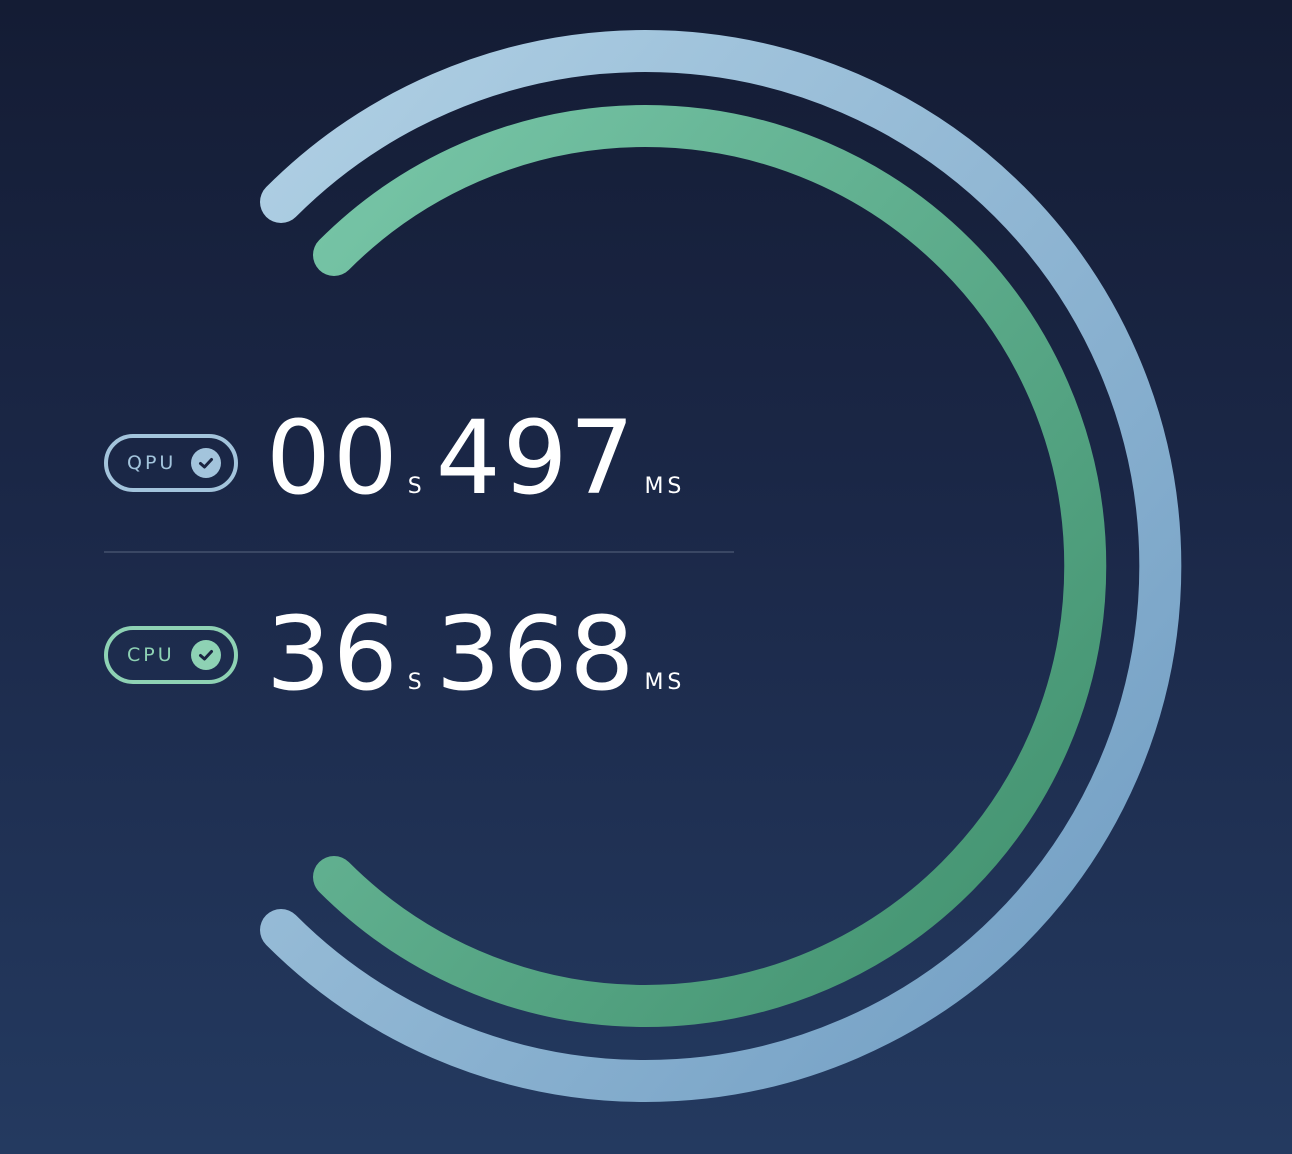 Image resolution: width=1292 pixels, height=1154 pixels. What do you see at coordinates (419, 552) in the screenshot?
I see `timer-divider` at bounding box center [419, 552].